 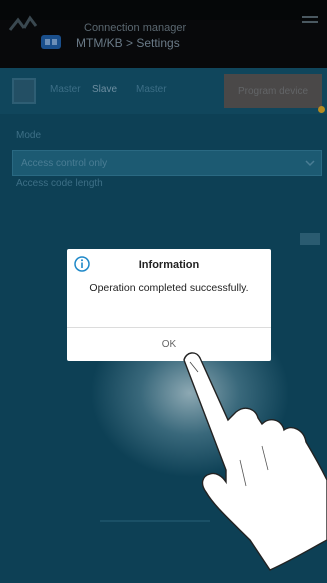 I want to click on back-icon, so click(x=23, y=21).